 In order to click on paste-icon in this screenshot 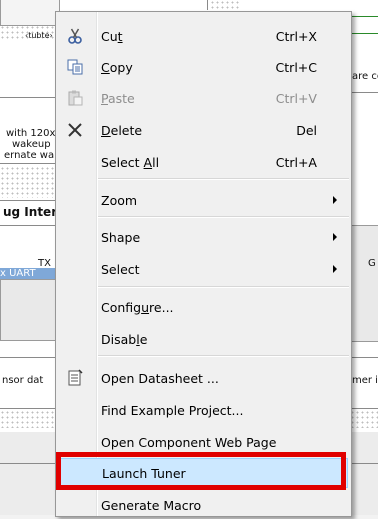, I will do `click(75, 98)`.